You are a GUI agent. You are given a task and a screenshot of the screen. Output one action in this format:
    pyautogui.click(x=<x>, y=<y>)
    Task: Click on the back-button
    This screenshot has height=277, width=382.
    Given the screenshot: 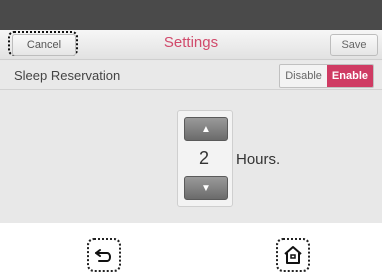 What is the action you would take?
    pyautogui.click(x=104, y=255)
    